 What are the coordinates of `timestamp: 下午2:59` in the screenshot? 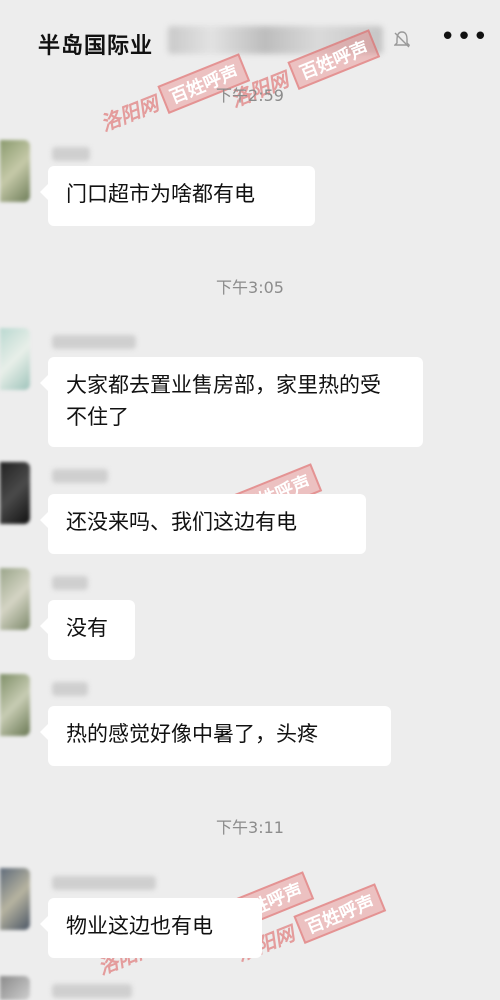 It's located at (250, 95).